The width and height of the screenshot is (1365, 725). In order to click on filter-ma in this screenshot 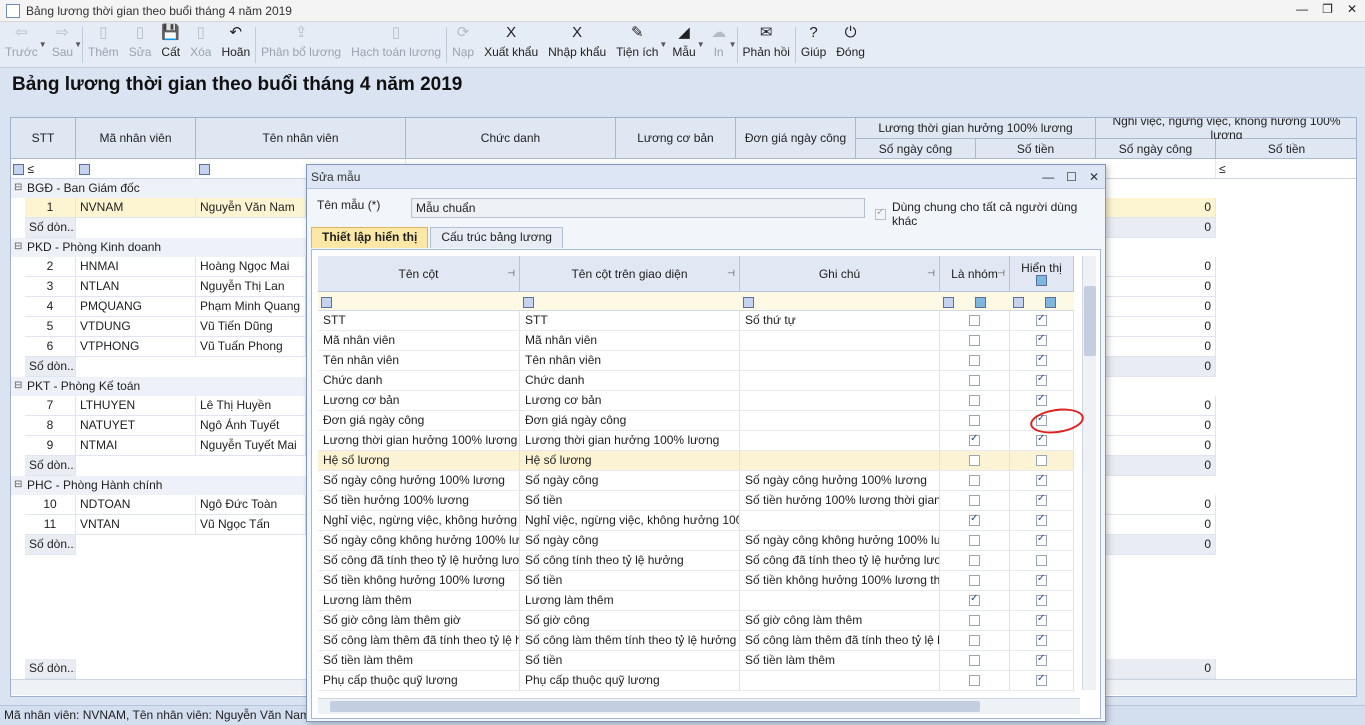, I will do `click(136, 169)`.